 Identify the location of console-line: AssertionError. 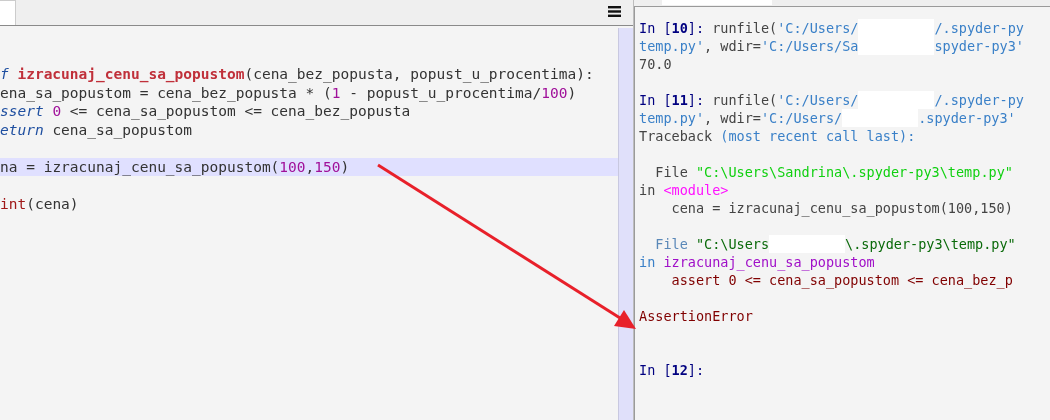
(696, 316).